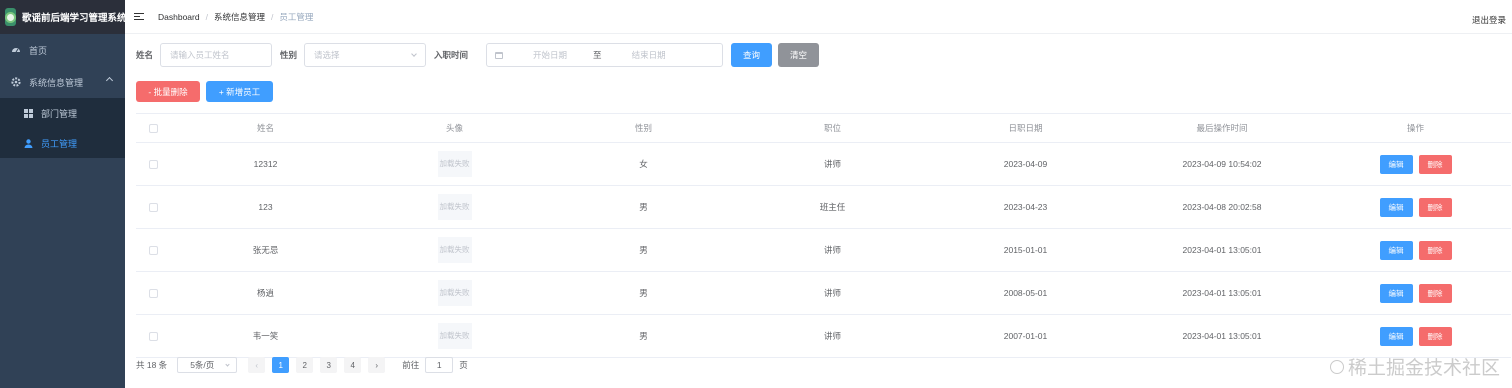 This screenshot has width=1512, height=388. Describe the element at coordinates (1025, 293) in the screenshot. I see `cell-entry-date: 2008-05-01` at that location.